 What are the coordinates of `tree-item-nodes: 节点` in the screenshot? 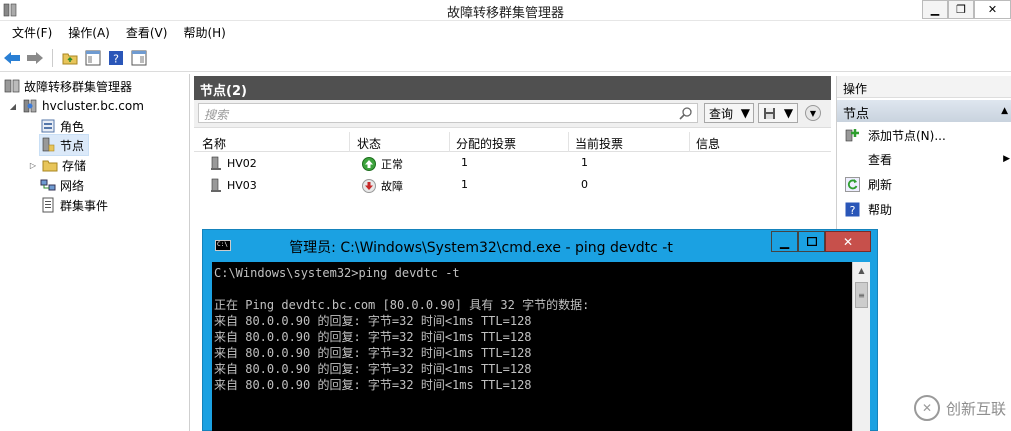 It's located at (64, 145).